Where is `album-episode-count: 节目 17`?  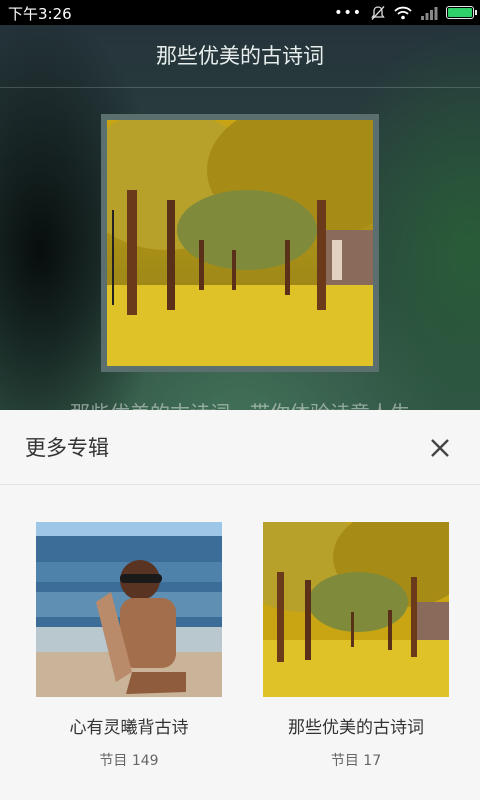
album-episode-count: 节目 17 is located at coordinates (356, 761).